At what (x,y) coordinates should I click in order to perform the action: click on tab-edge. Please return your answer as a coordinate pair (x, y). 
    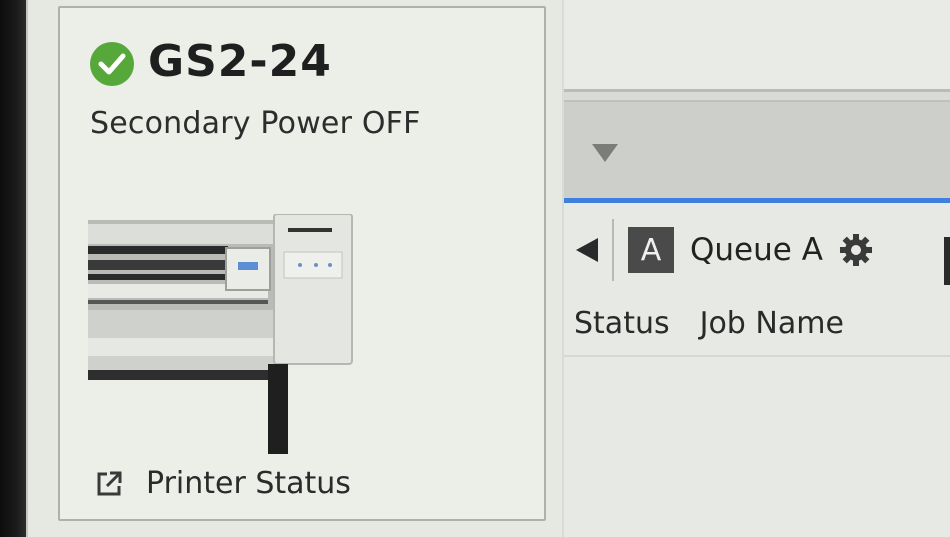
    Looking at the image, I should click on (947, 261).